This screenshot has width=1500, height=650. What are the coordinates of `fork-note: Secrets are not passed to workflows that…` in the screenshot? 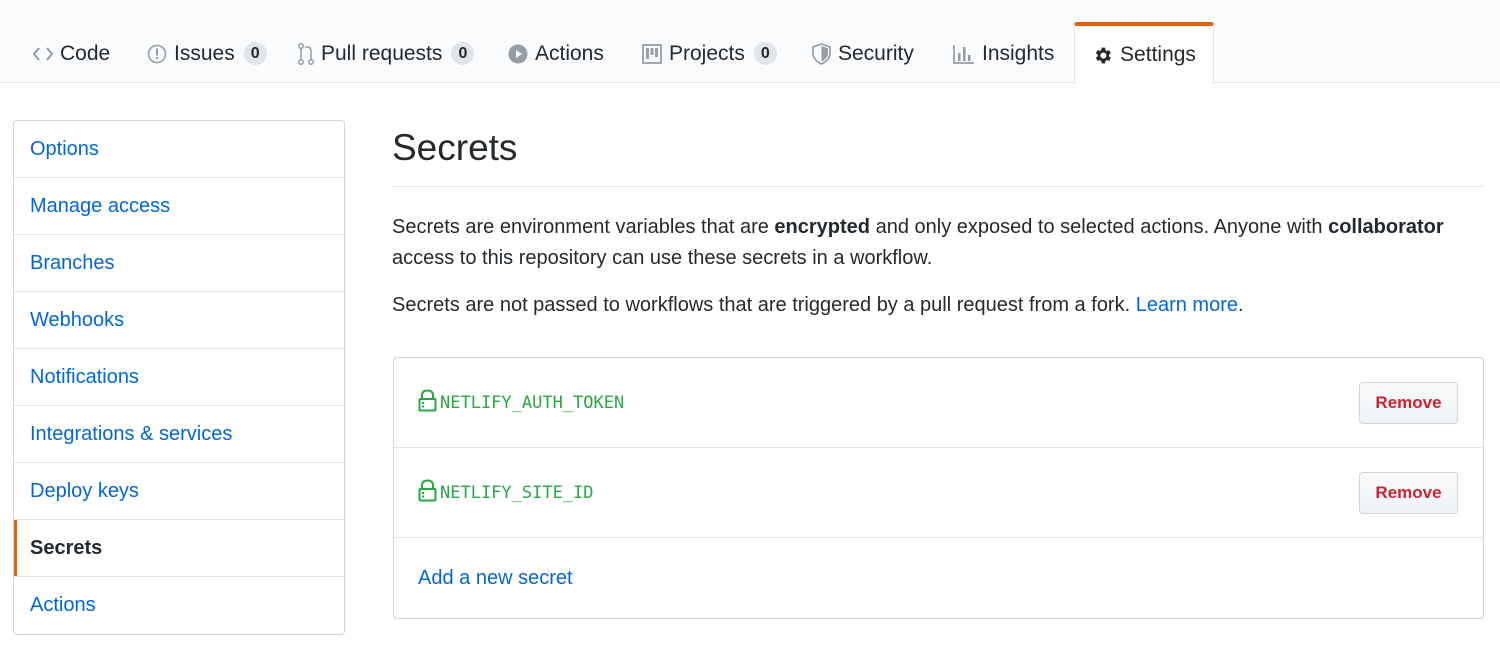 It's located at (938, 305).